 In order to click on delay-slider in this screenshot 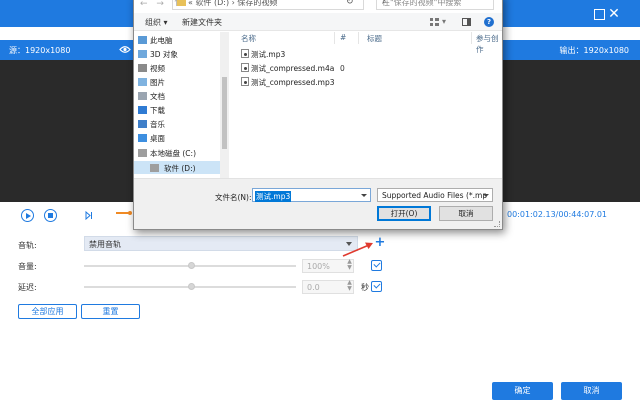, I will do `click(190, 286)`.